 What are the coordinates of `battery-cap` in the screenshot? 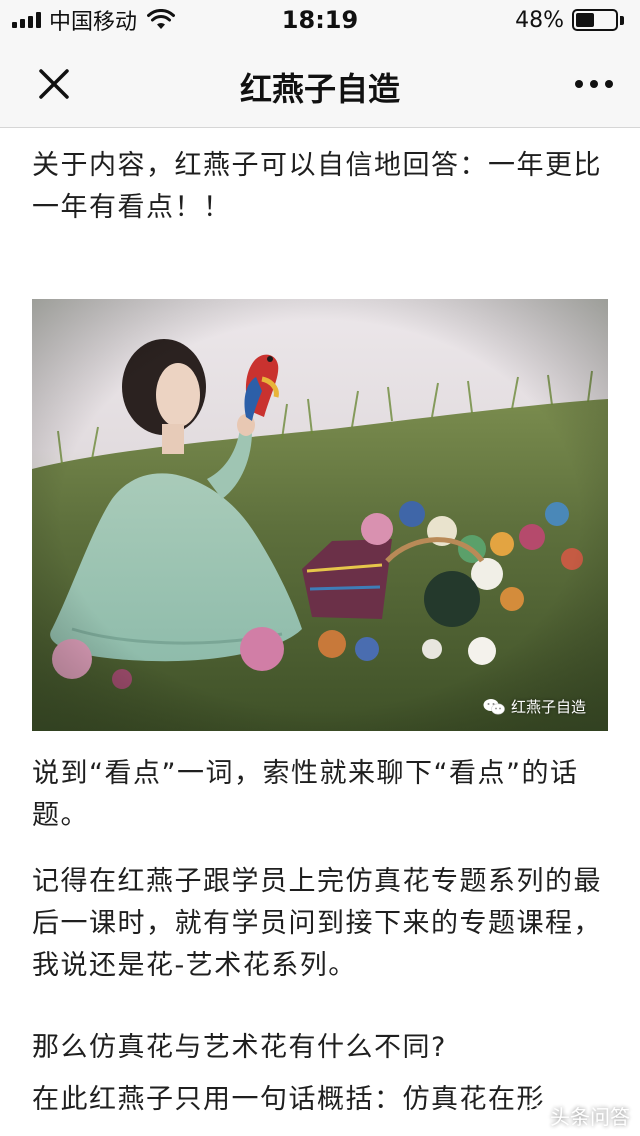 It's located at (622, 20).